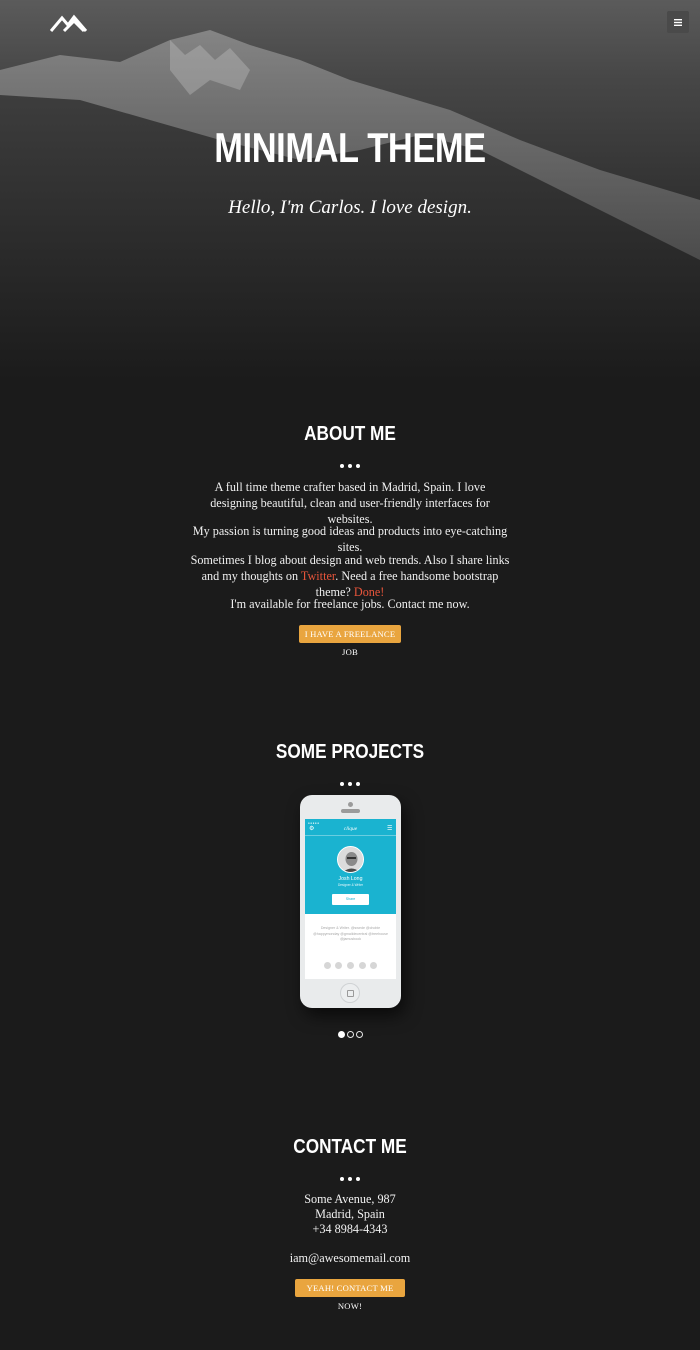 This screenshot has height=1350, width=700. I want to click on mountain-logo-icon, so click(72, 23).